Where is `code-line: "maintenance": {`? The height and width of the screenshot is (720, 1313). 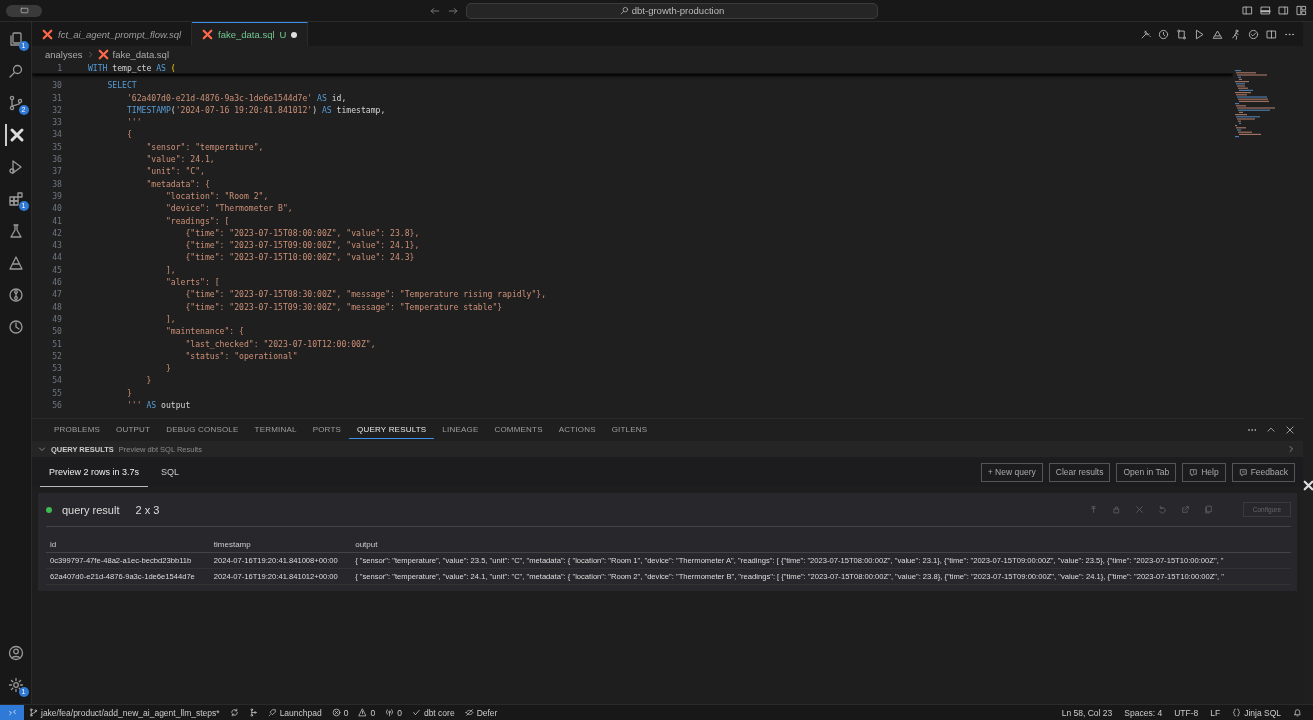
code-line: "maintenance": { is located at coordinates (204, 331).